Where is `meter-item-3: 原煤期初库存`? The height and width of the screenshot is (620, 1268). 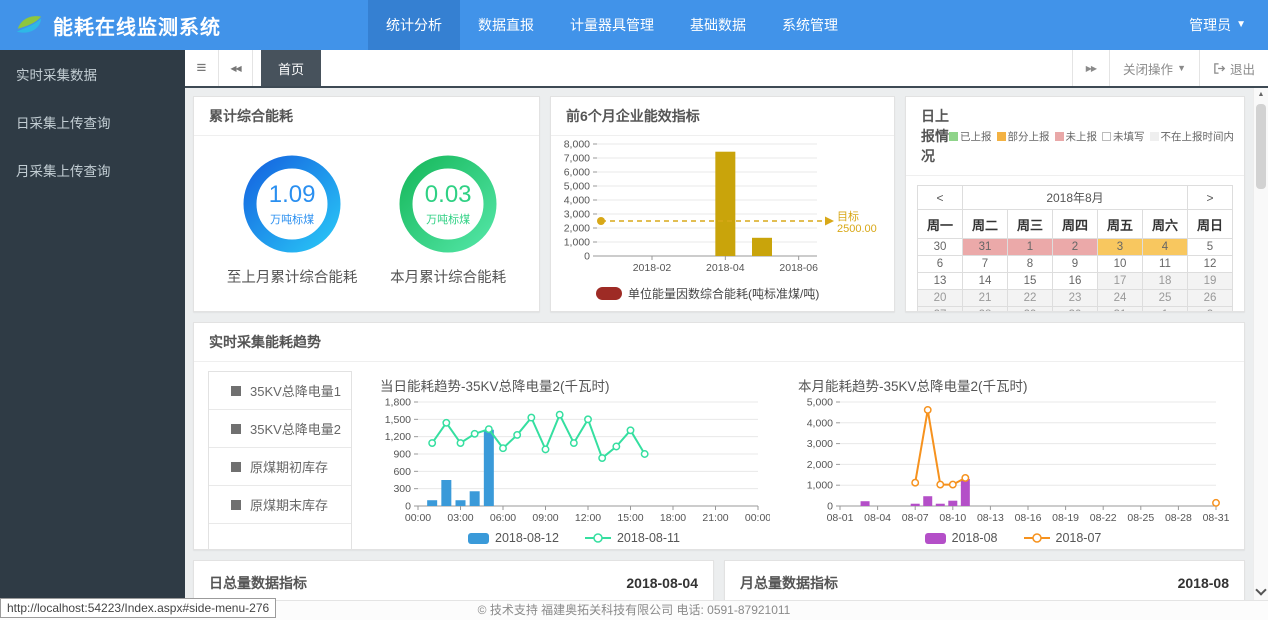 meter-item-3: 原煤期初库存 is located at coordinates (280, 467).